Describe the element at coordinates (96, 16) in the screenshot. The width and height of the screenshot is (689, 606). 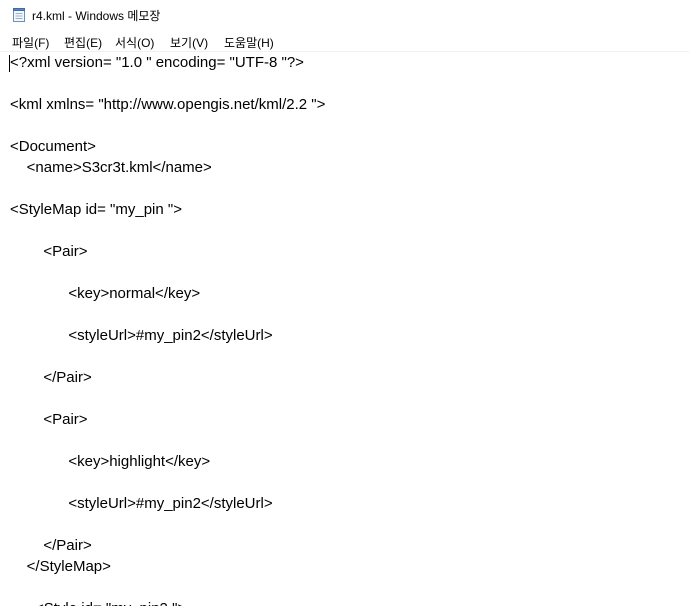
I see `window-title: r4.kml - Windows 메모장` at that location.